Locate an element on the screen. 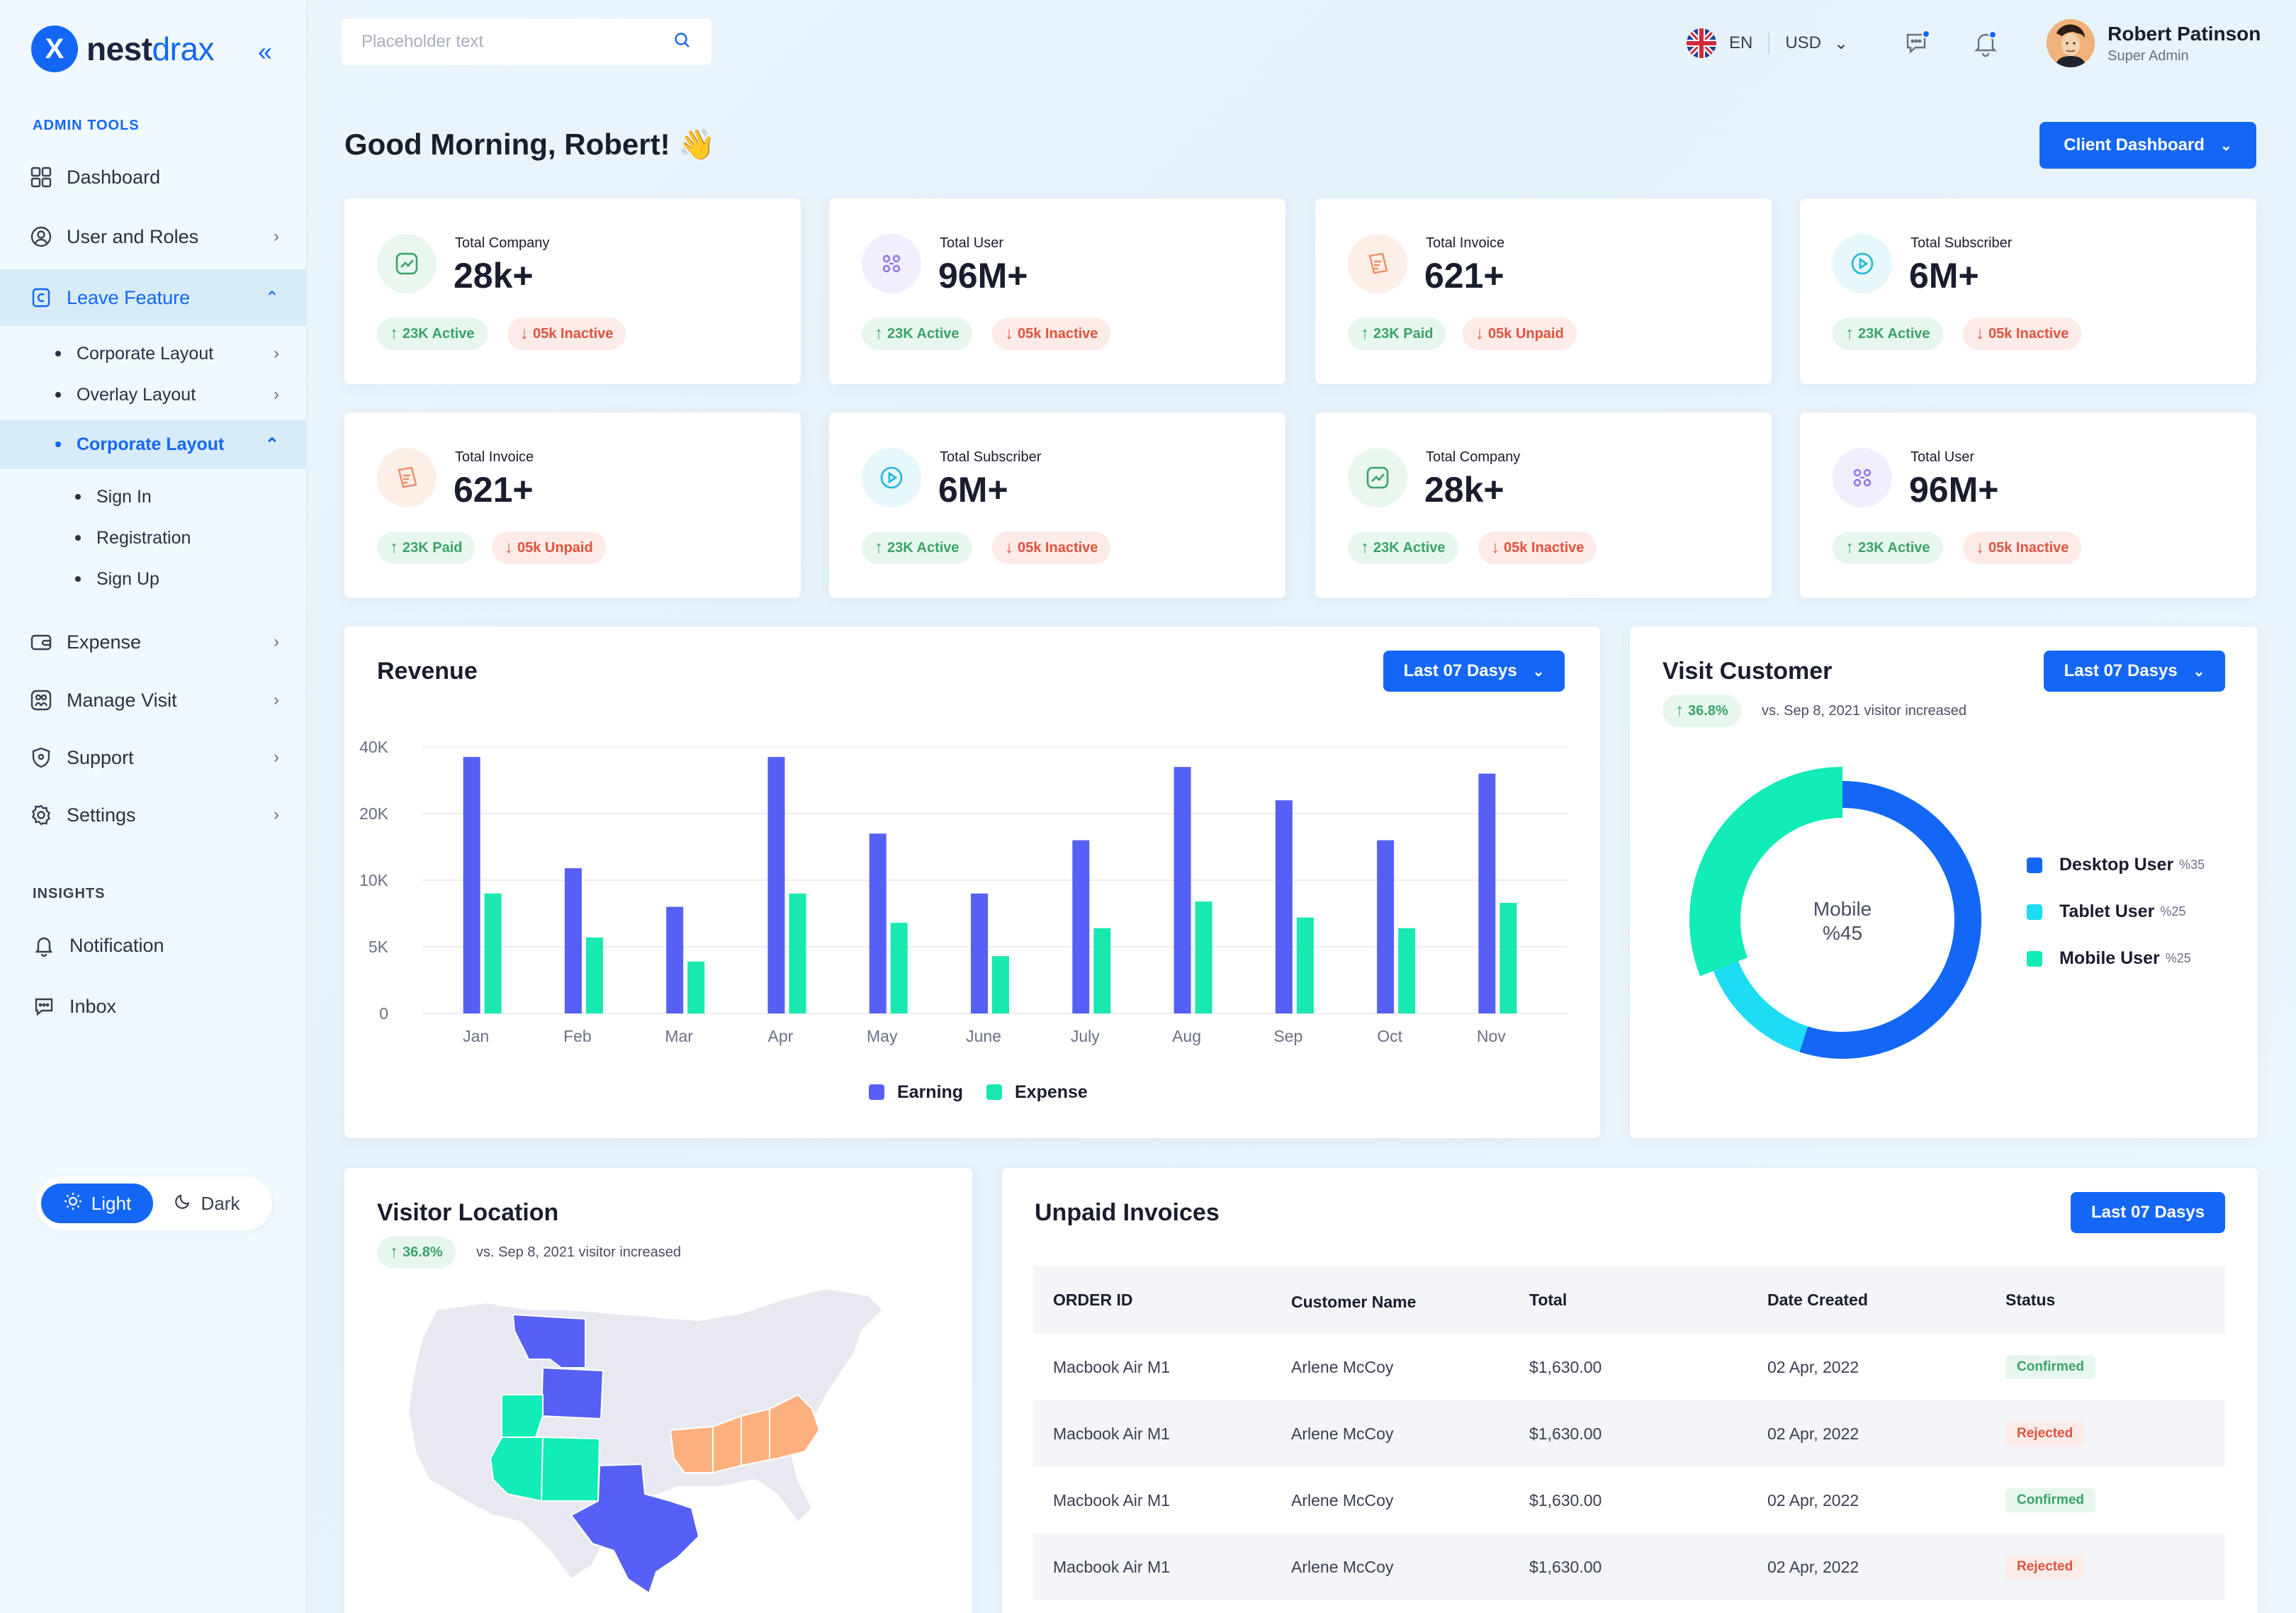  sidebar-item-inbox: Inbox is located at coordinates (153, 1006).